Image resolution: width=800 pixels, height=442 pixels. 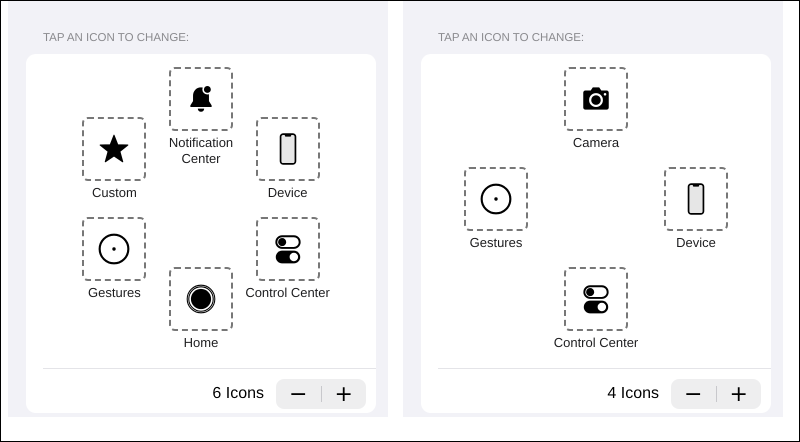 I want to click on home-button-icon, so click(x=201, y=299).